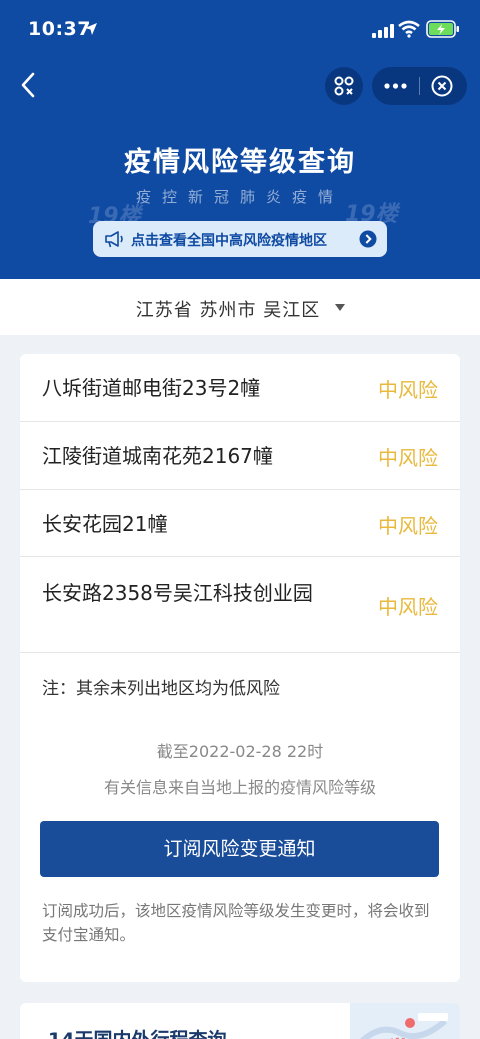 Image resolution: width=480 pixels, height=1039 pixels. I want to click on subscribe-button: 订阅风险变更通知, so click(239, 849).